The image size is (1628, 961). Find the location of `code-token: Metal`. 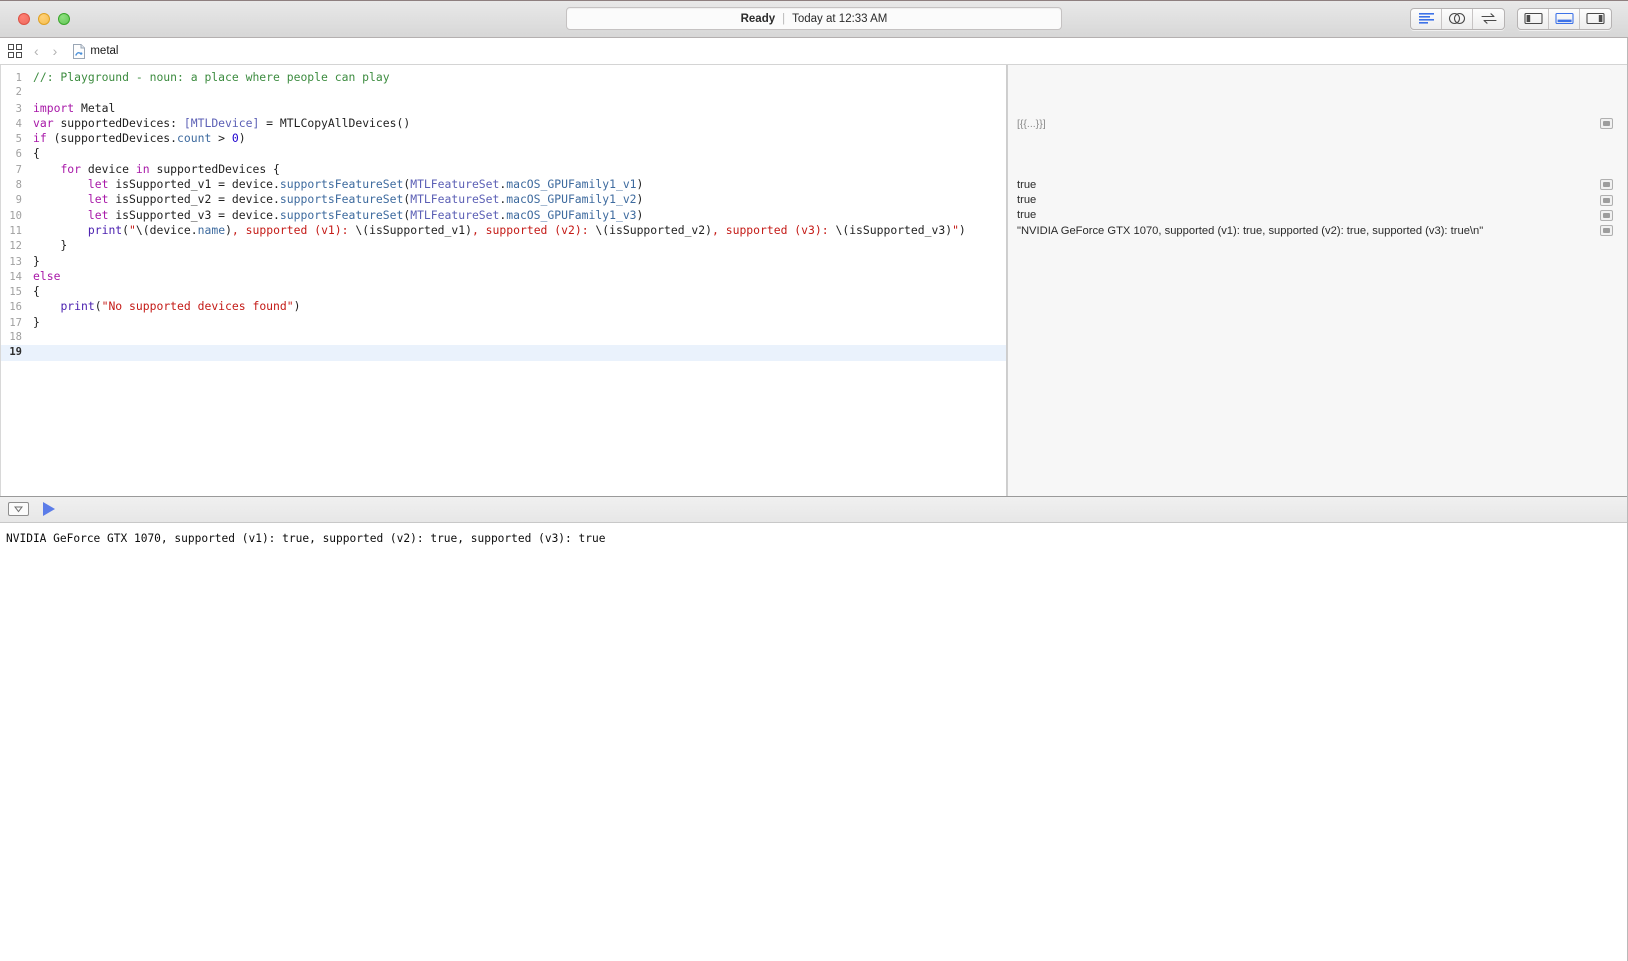

code-token: Metal is located at coordinates (98, 107).